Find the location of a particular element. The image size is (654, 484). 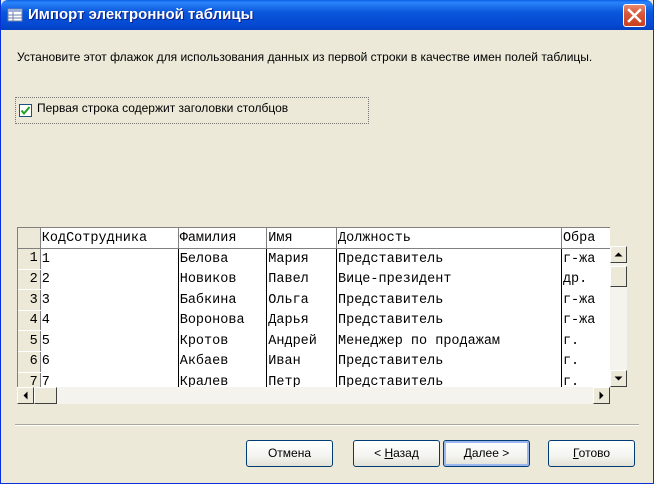

table-cell: Андрей is located at coordinates (301, 341).